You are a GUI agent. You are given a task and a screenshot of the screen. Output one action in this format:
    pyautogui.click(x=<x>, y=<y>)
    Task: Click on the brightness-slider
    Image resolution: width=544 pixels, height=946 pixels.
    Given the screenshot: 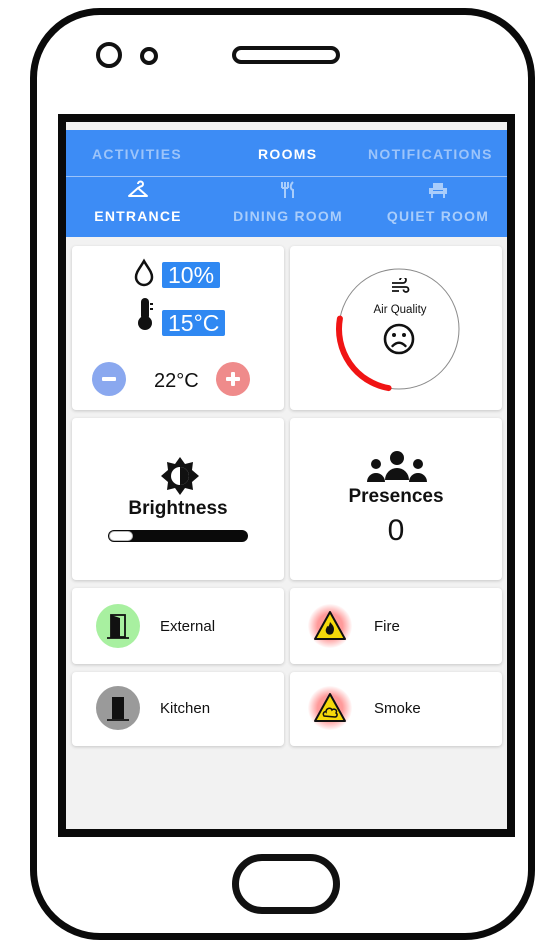 What is the action you would take?
    pyautogui.click(x=178, y=536)
    